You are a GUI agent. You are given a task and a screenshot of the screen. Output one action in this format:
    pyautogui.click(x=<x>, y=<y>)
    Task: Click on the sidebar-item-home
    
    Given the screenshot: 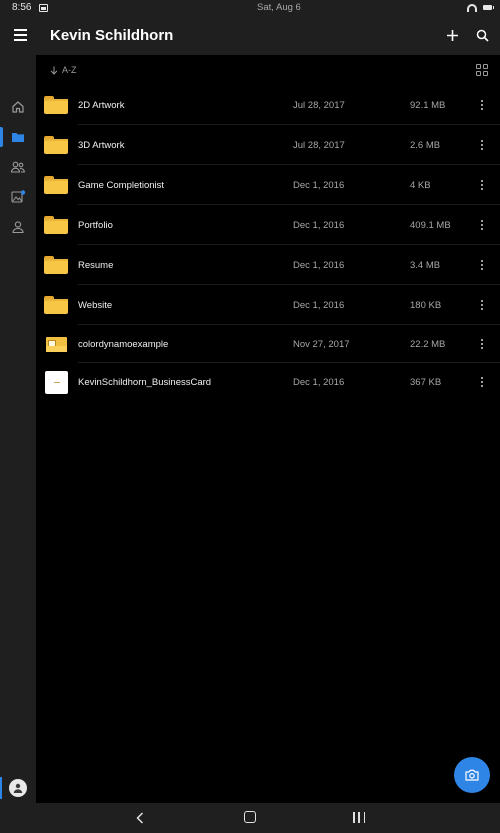 What is the action you would take?
    pyautogui.click(x=18, y=107)
    